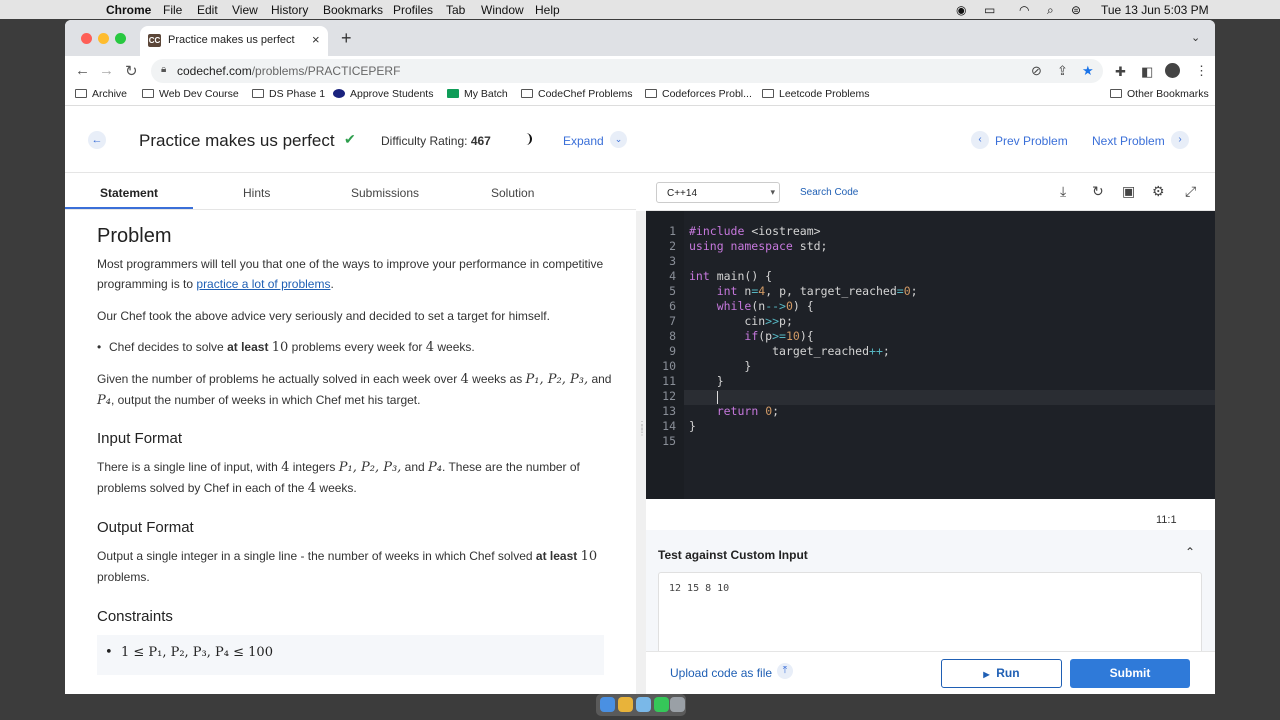  What do you see at coordinates (817, 291) in the screenshot?
I see `code-line: int n=4, p, target_reached=0;` at bounding box center [817, 291].